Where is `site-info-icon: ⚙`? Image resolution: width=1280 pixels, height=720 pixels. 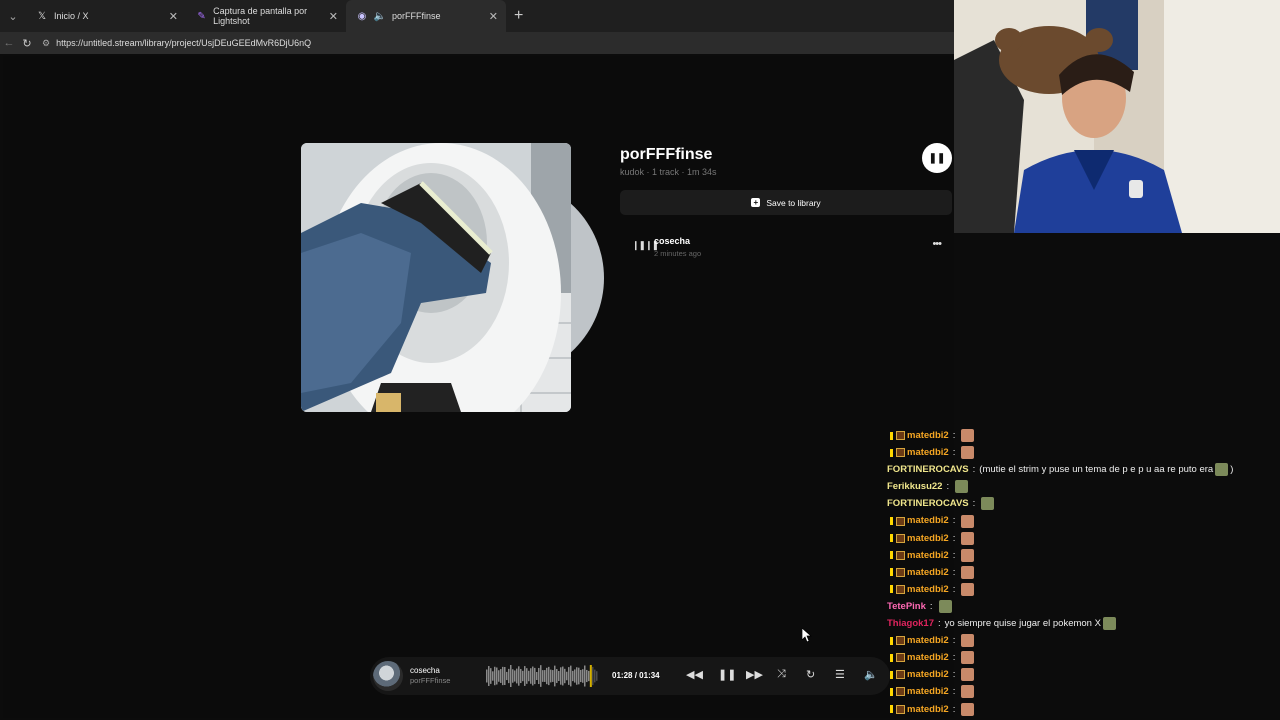 site-info-icon: ⚙ is located at coordinates (46, 43).